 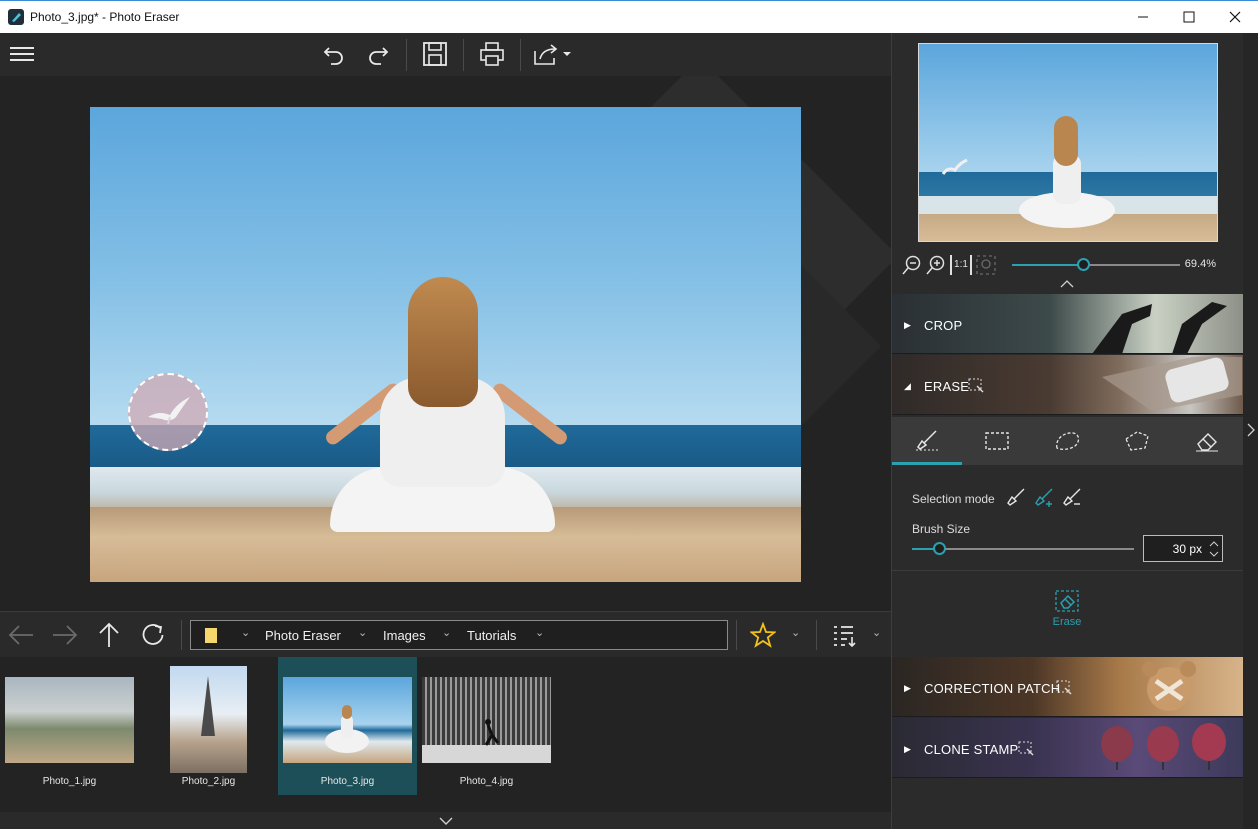 I want to click on redo-button, so click(x=378, y=54).